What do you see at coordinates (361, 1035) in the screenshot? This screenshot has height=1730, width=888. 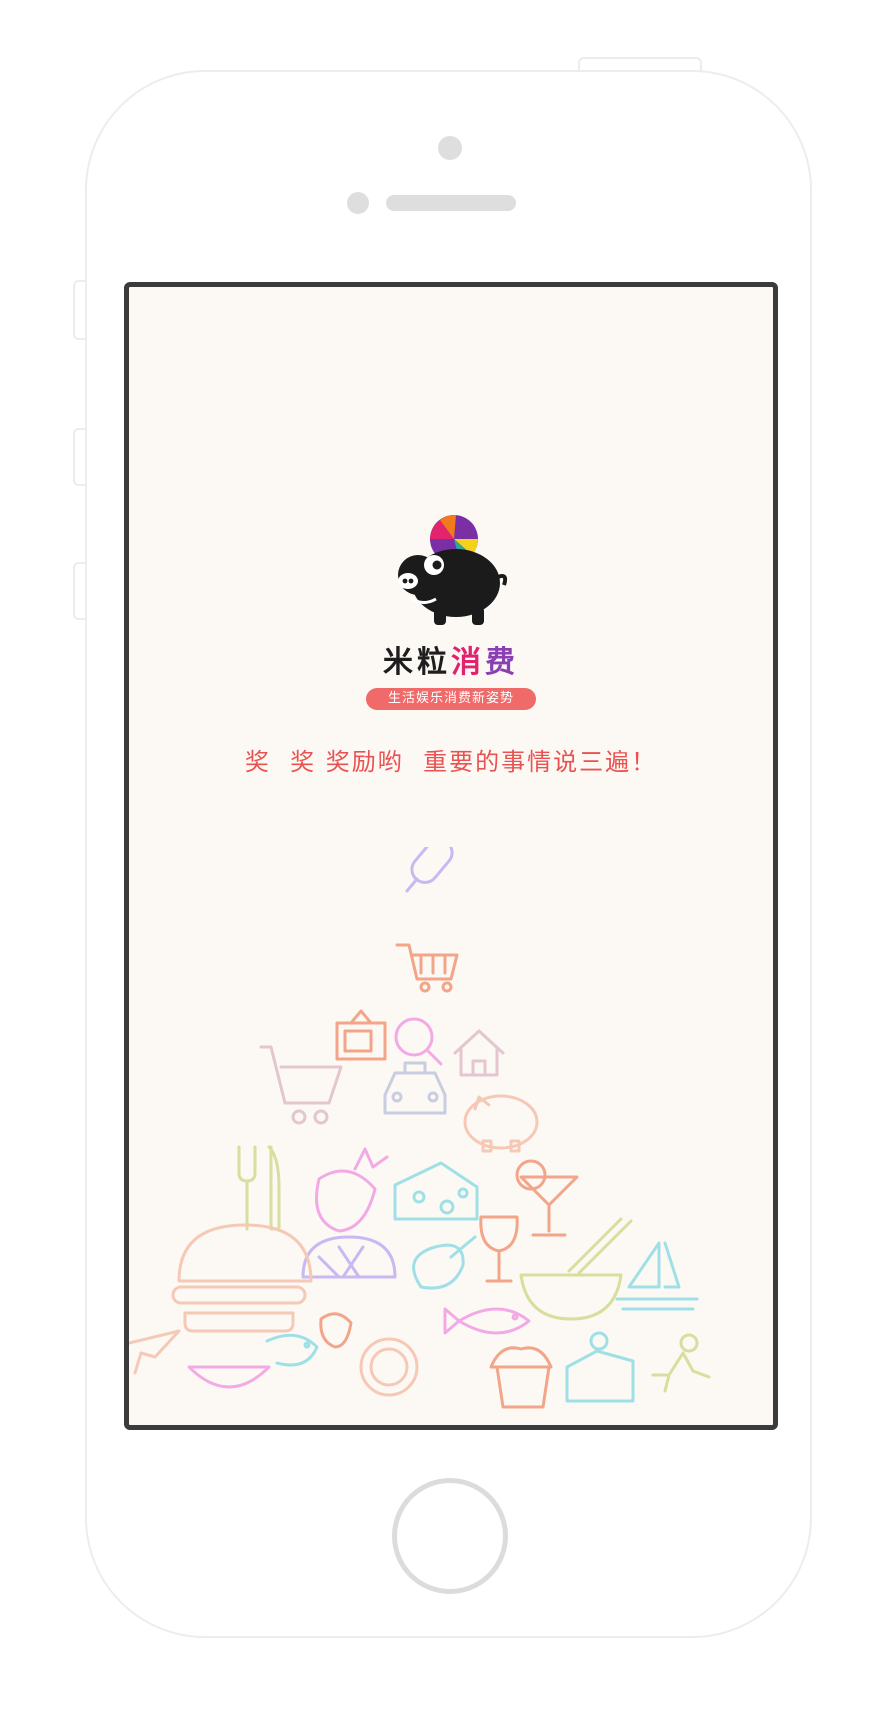 I see `tv-icon` at bounding box center [361, 1035].